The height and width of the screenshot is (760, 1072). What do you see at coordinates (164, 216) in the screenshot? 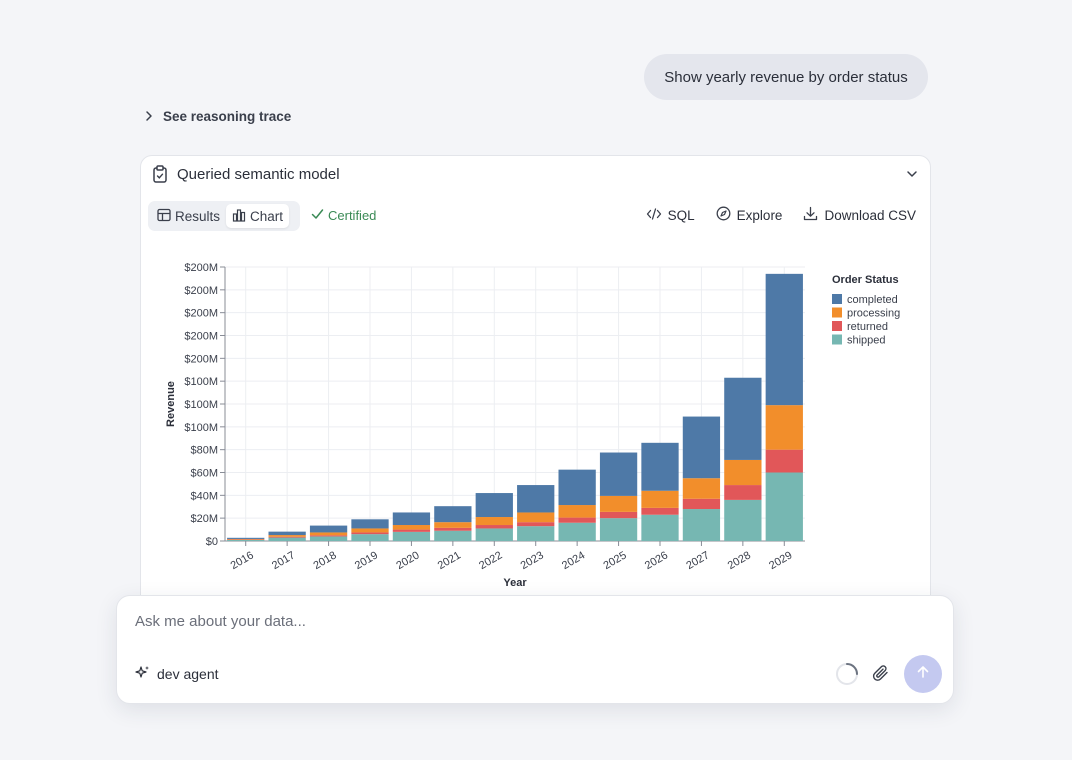
I see `table-icon` at bounding box center [164, 216].